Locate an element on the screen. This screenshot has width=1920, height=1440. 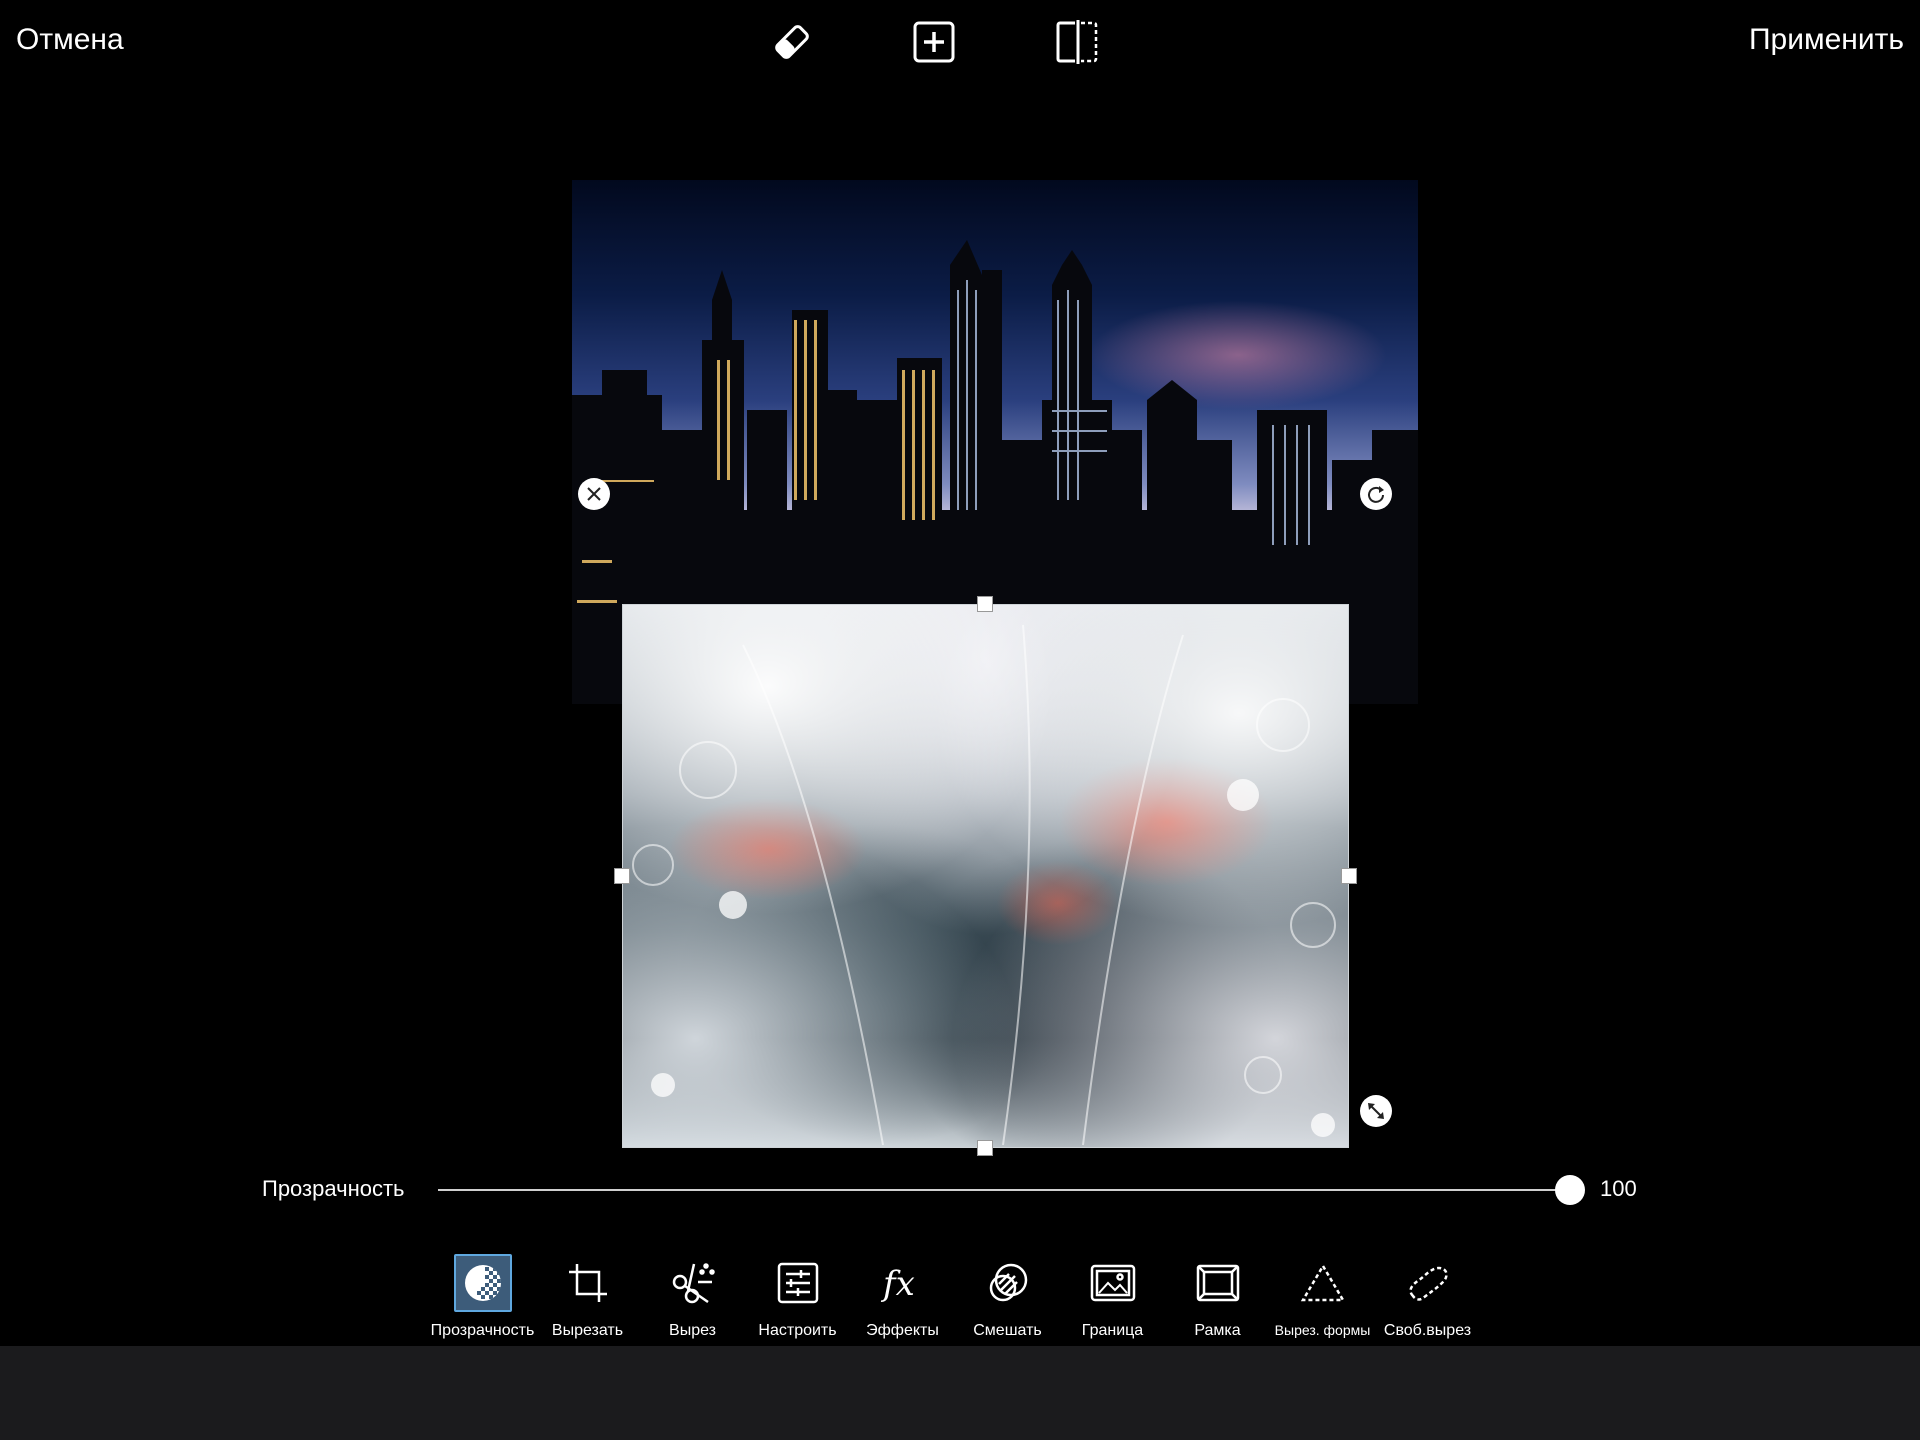
tool-blend: Смешать is located at coordinates (1007, 1299).